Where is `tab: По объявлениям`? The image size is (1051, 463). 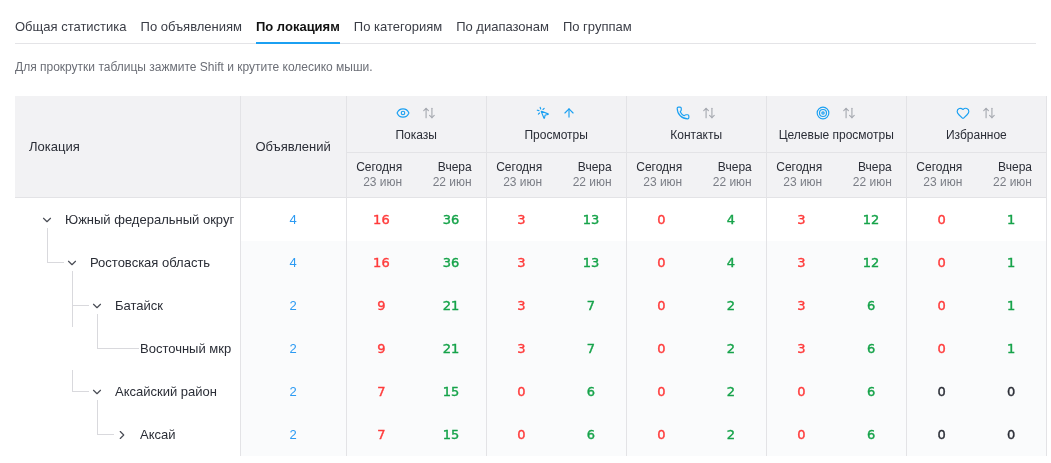
tab: По объявлениям is located at coordinates (191, 30).